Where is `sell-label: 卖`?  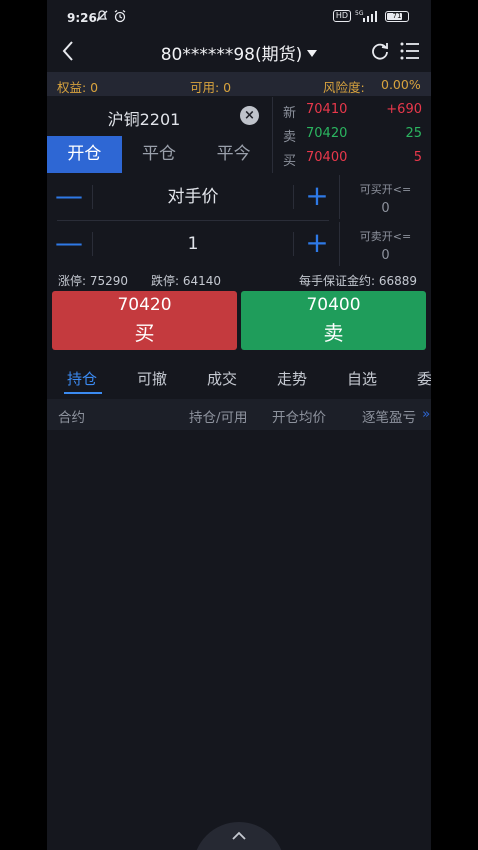
sell-label: 卖 is located at coordinates (333, 333).